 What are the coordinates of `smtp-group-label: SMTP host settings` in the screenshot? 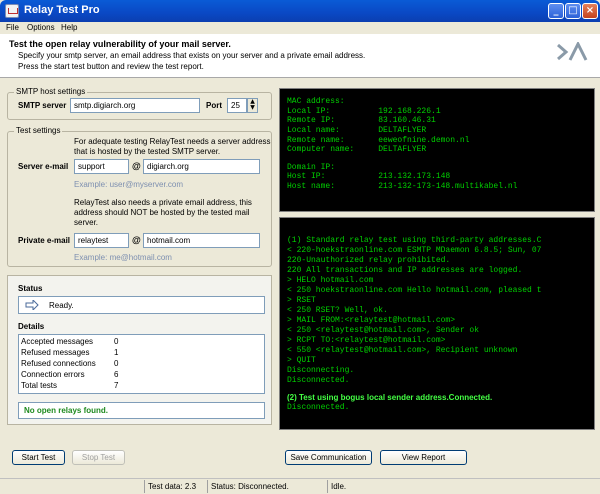 It's located at (51, 91).